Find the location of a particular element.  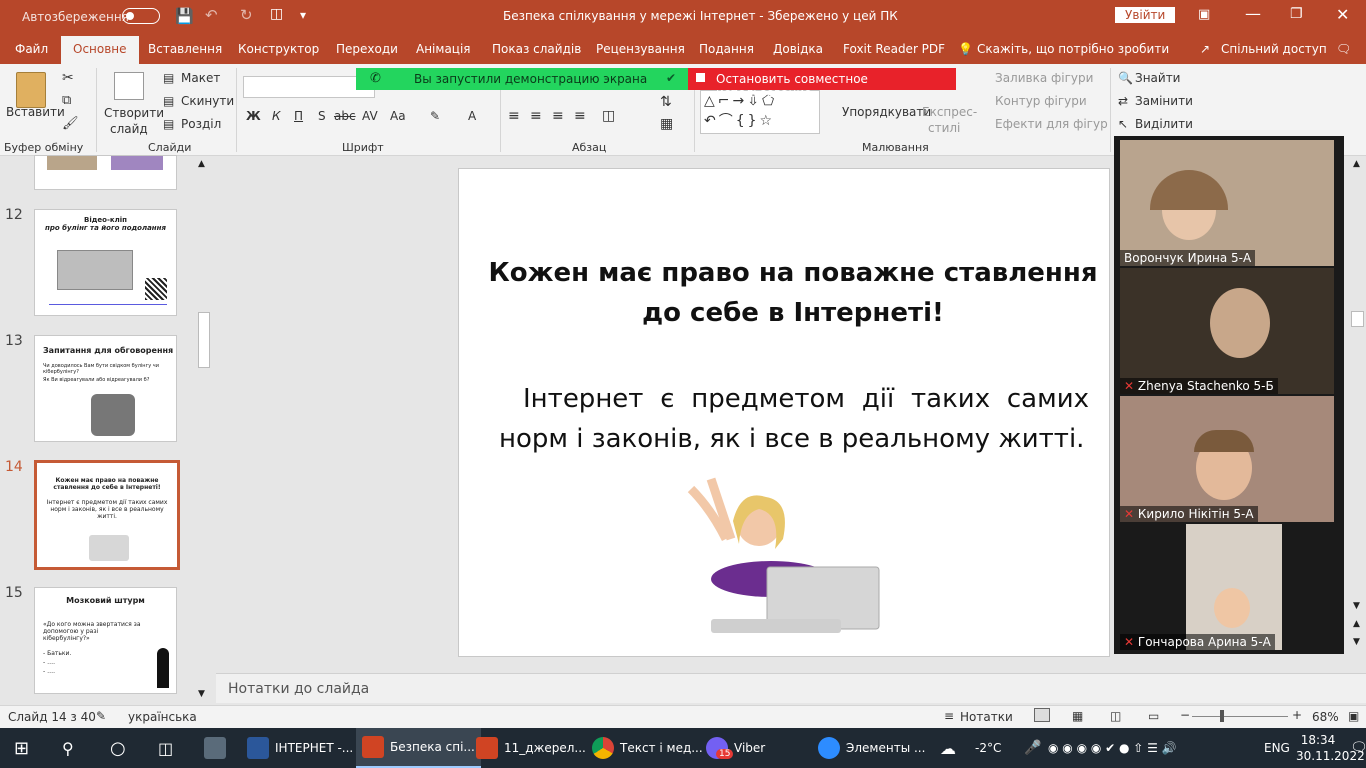

task-view-icon: ◫ is located at coordinates (165, 748).